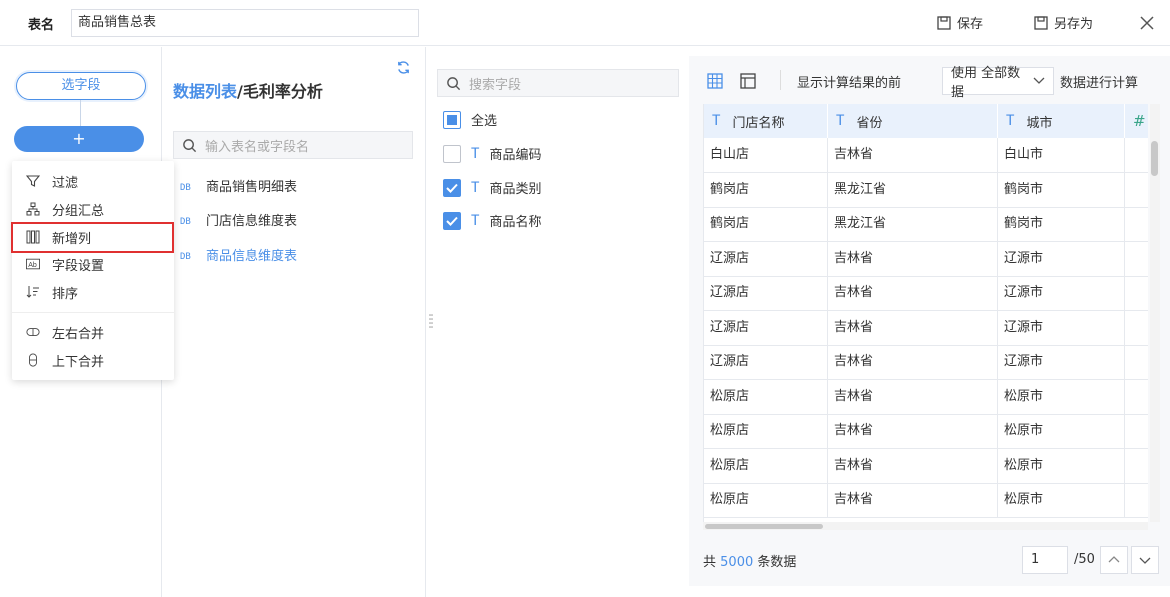  I want to click on field-item: T 商品类别, so click(492, 187).